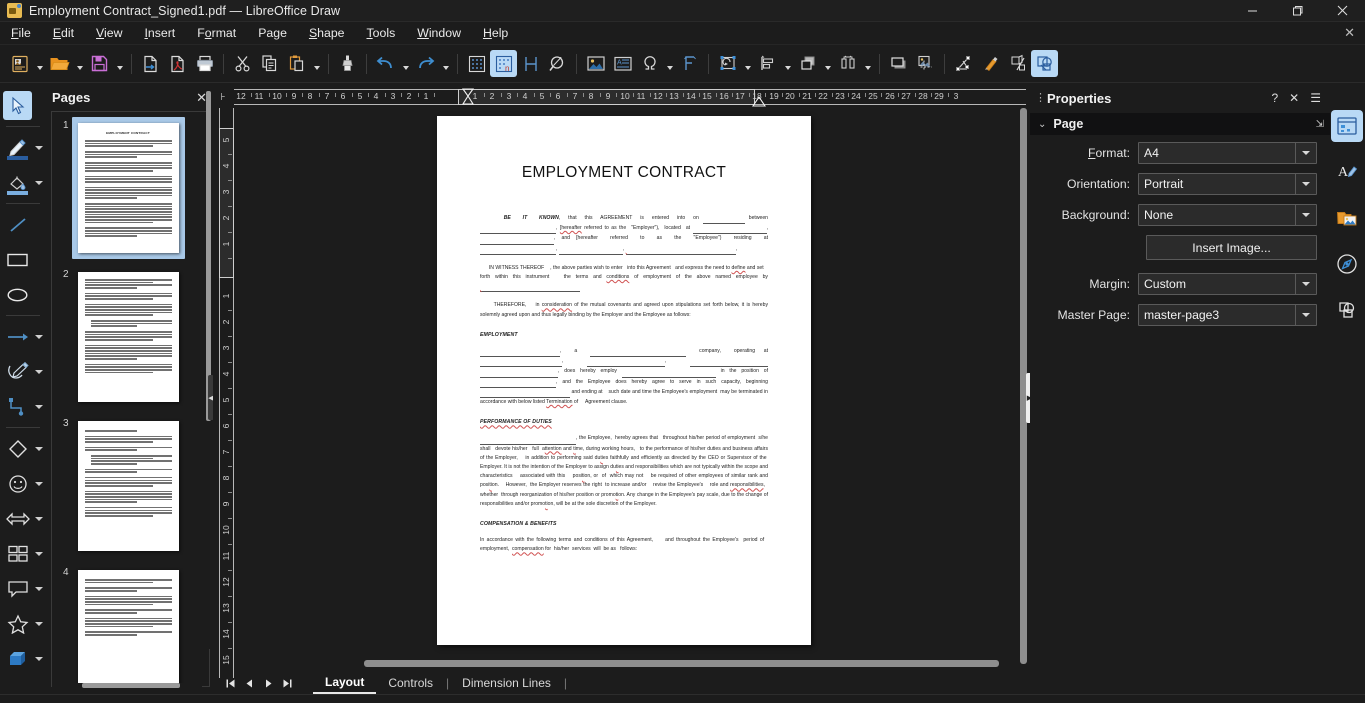 This screenshot has width=1365, height=703. What do you see at coordinates (807, 63) in the screenshot?
I see `arrange-icon` at bounding box center [807, 63].